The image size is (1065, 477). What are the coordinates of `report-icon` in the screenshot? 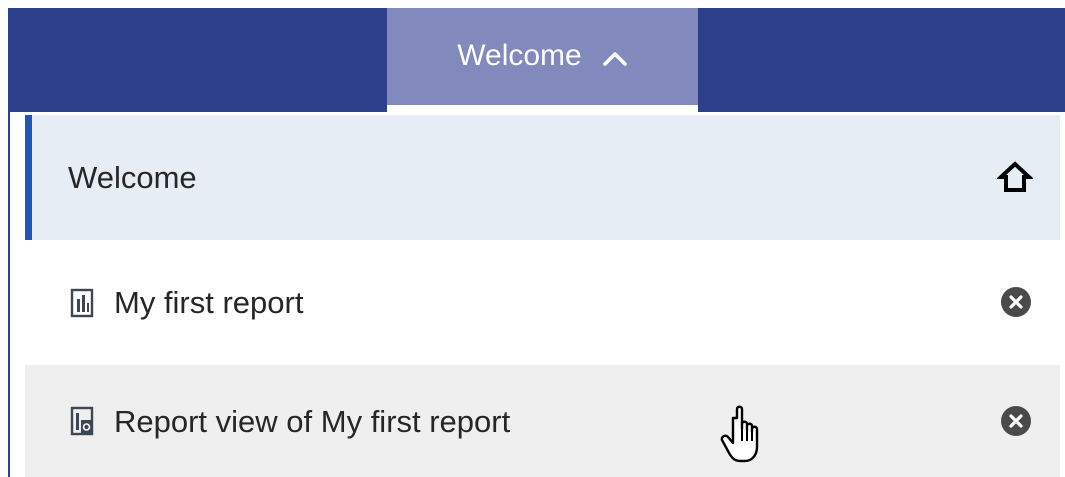 It's located at (82, 302).